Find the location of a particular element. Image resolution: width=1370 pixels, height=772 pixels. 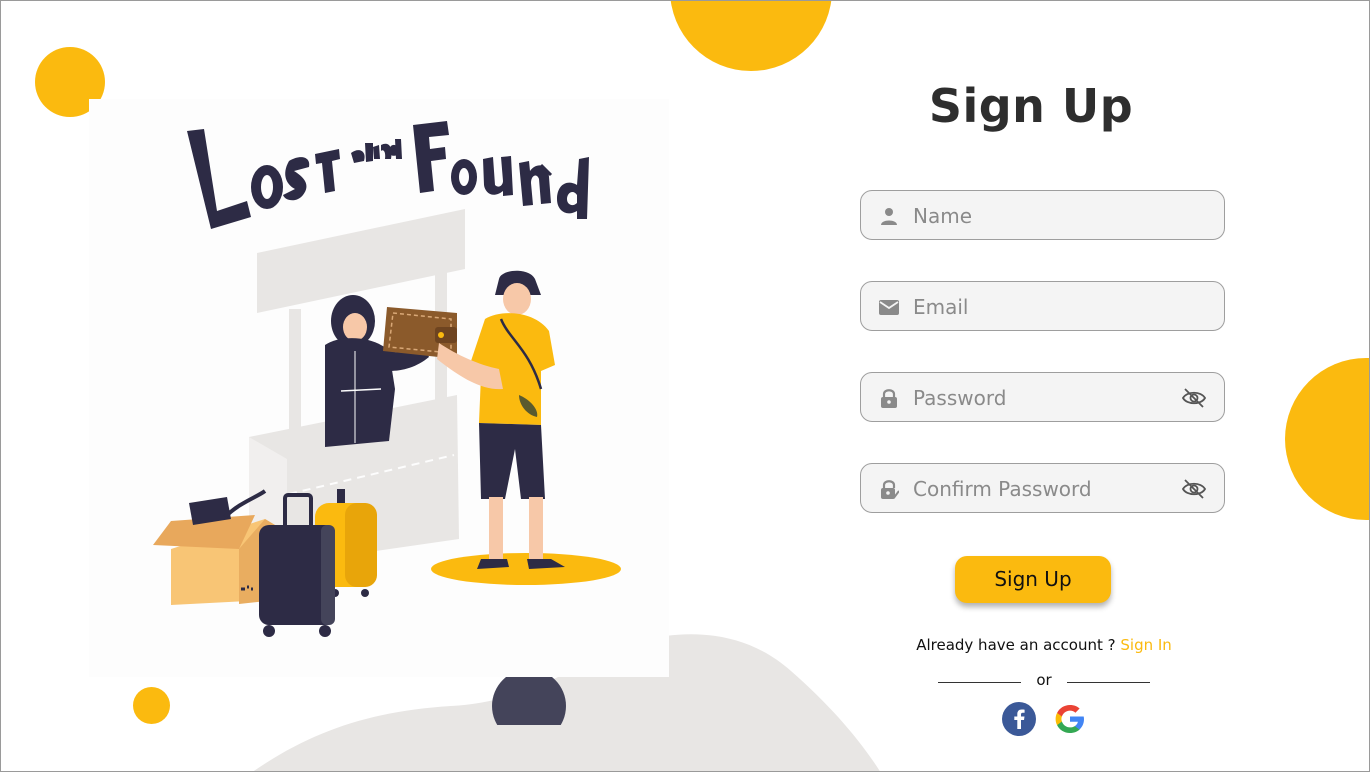

email-field: Email is located at coordinates (1042, 306).